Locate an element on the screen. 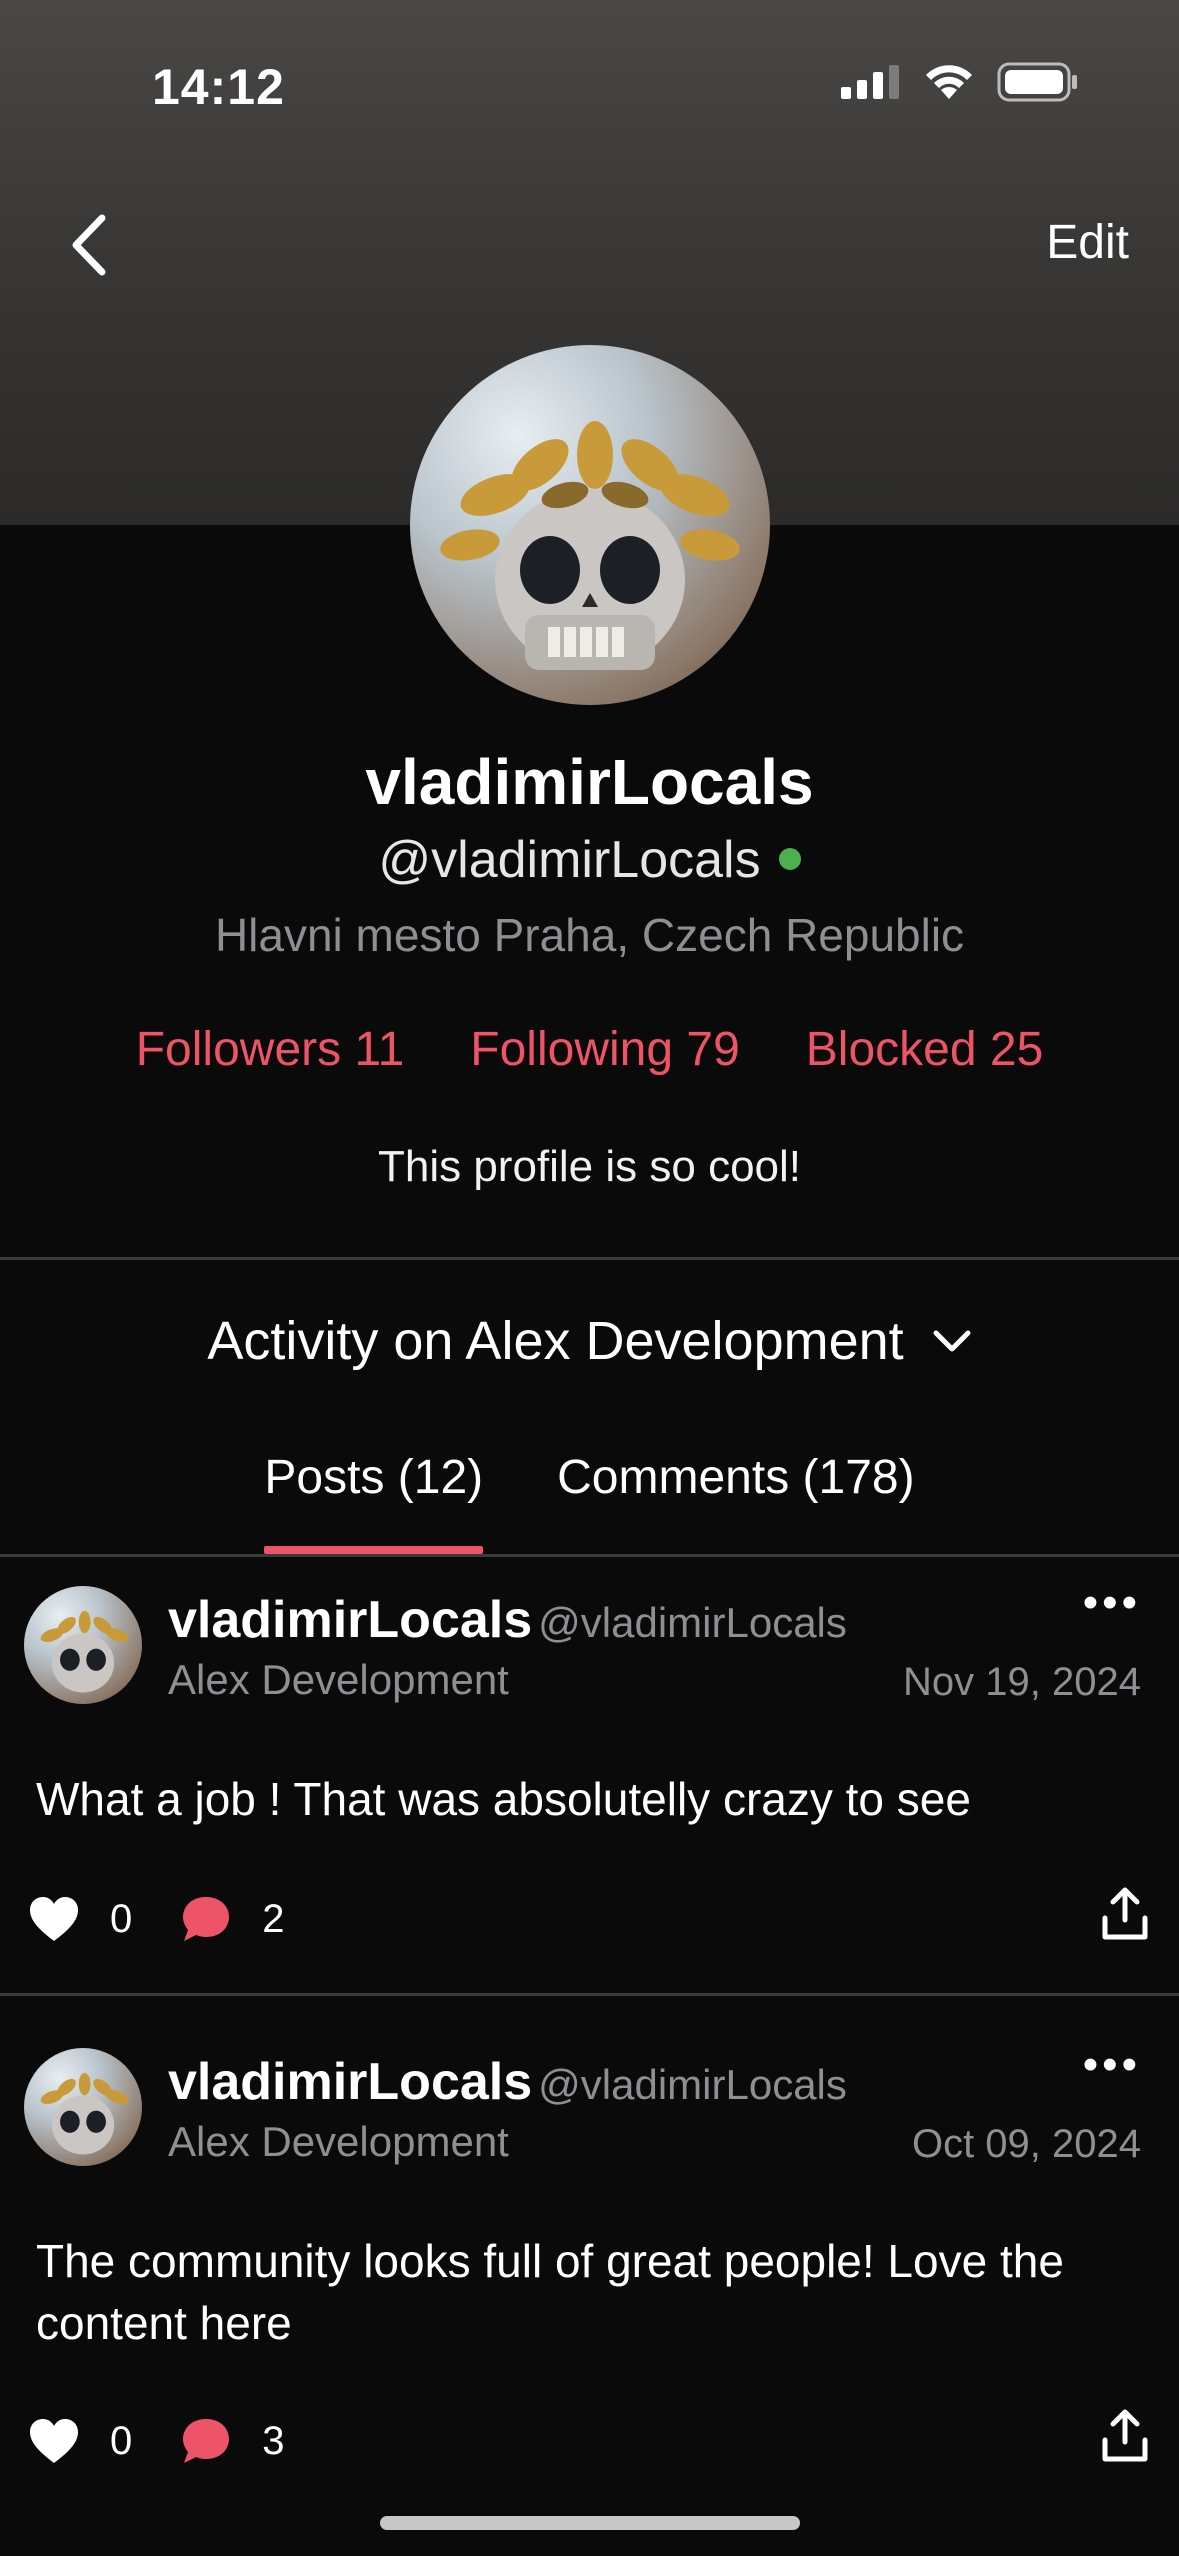 The height and width of the screenshot is (2556, 1179). online-status-dot is located at coordinates (789, 859).